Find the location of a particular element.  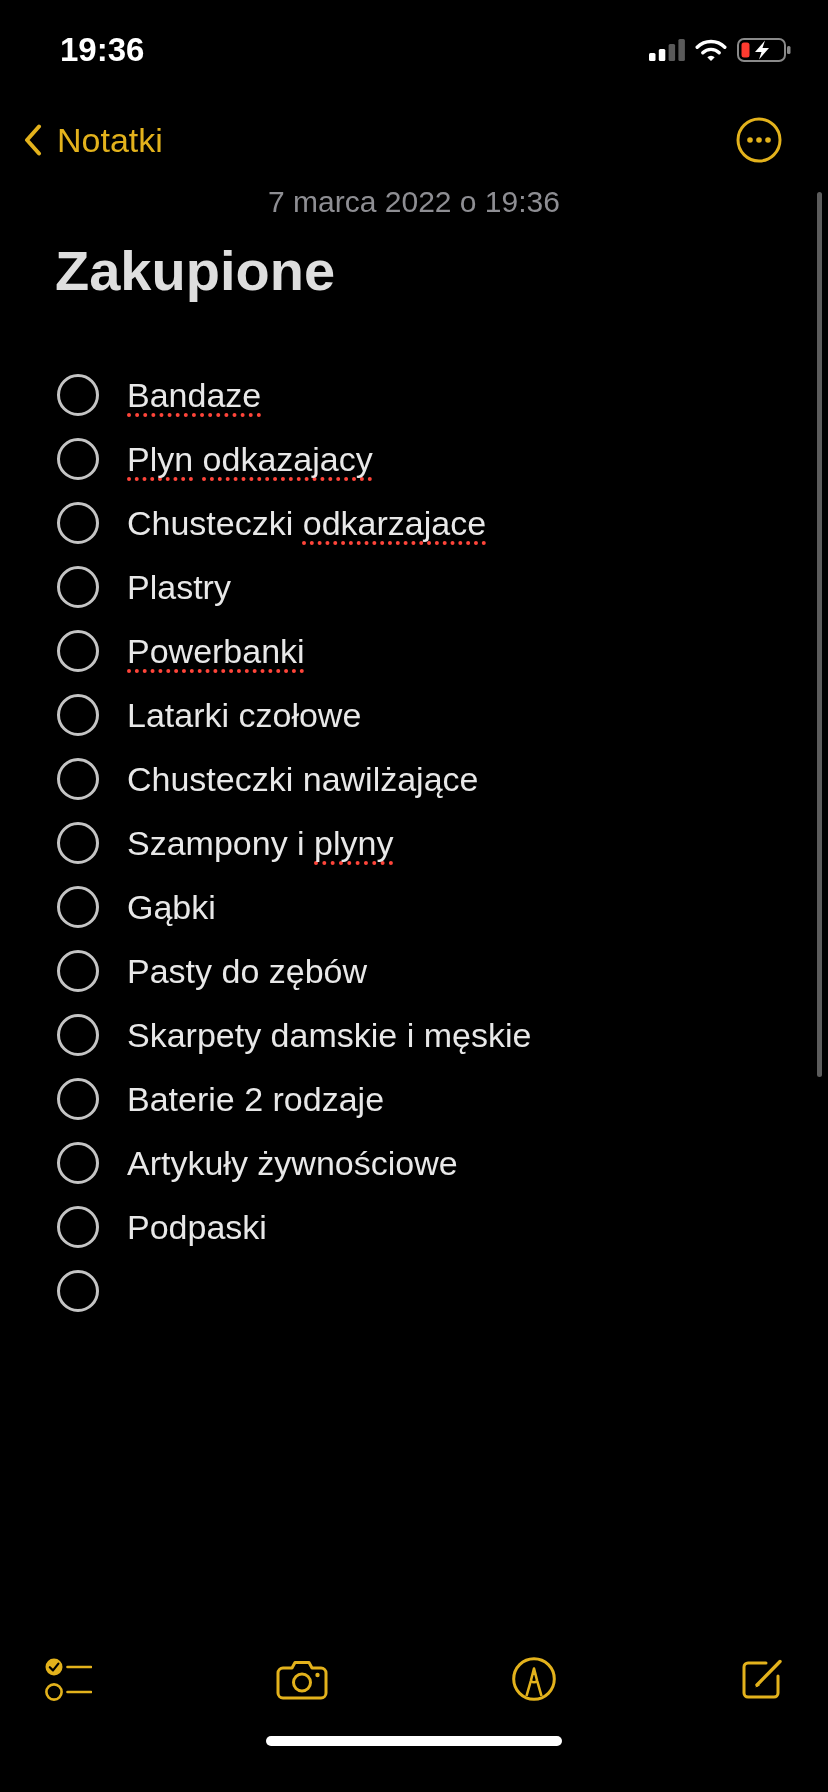

status-time: 19:36 is located at coordinates (102, 50).